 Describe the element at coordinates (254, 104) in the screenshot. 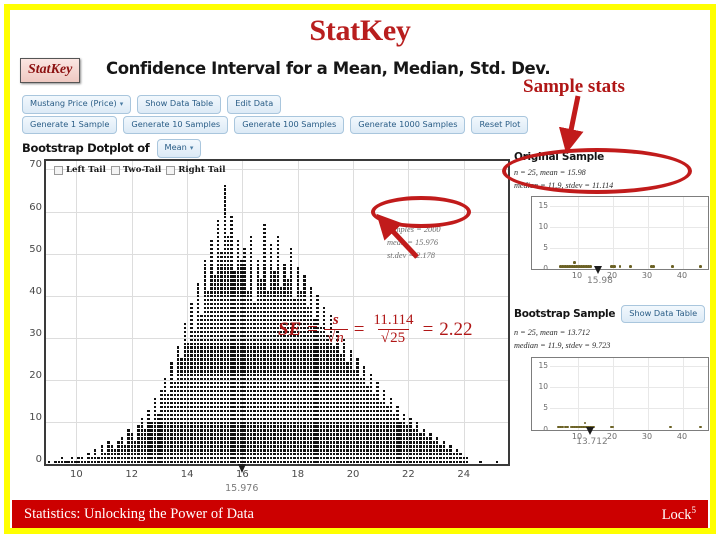

I see `toolbar-button-2: Edit Data` at that location.